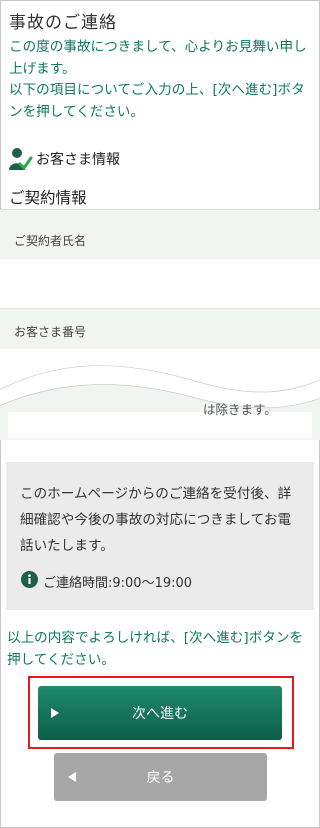  What do you see at coordinates (78, 160) in the screenshot?
I see `customer-info-label: お客さま情報` at bounding box center [78, 160].